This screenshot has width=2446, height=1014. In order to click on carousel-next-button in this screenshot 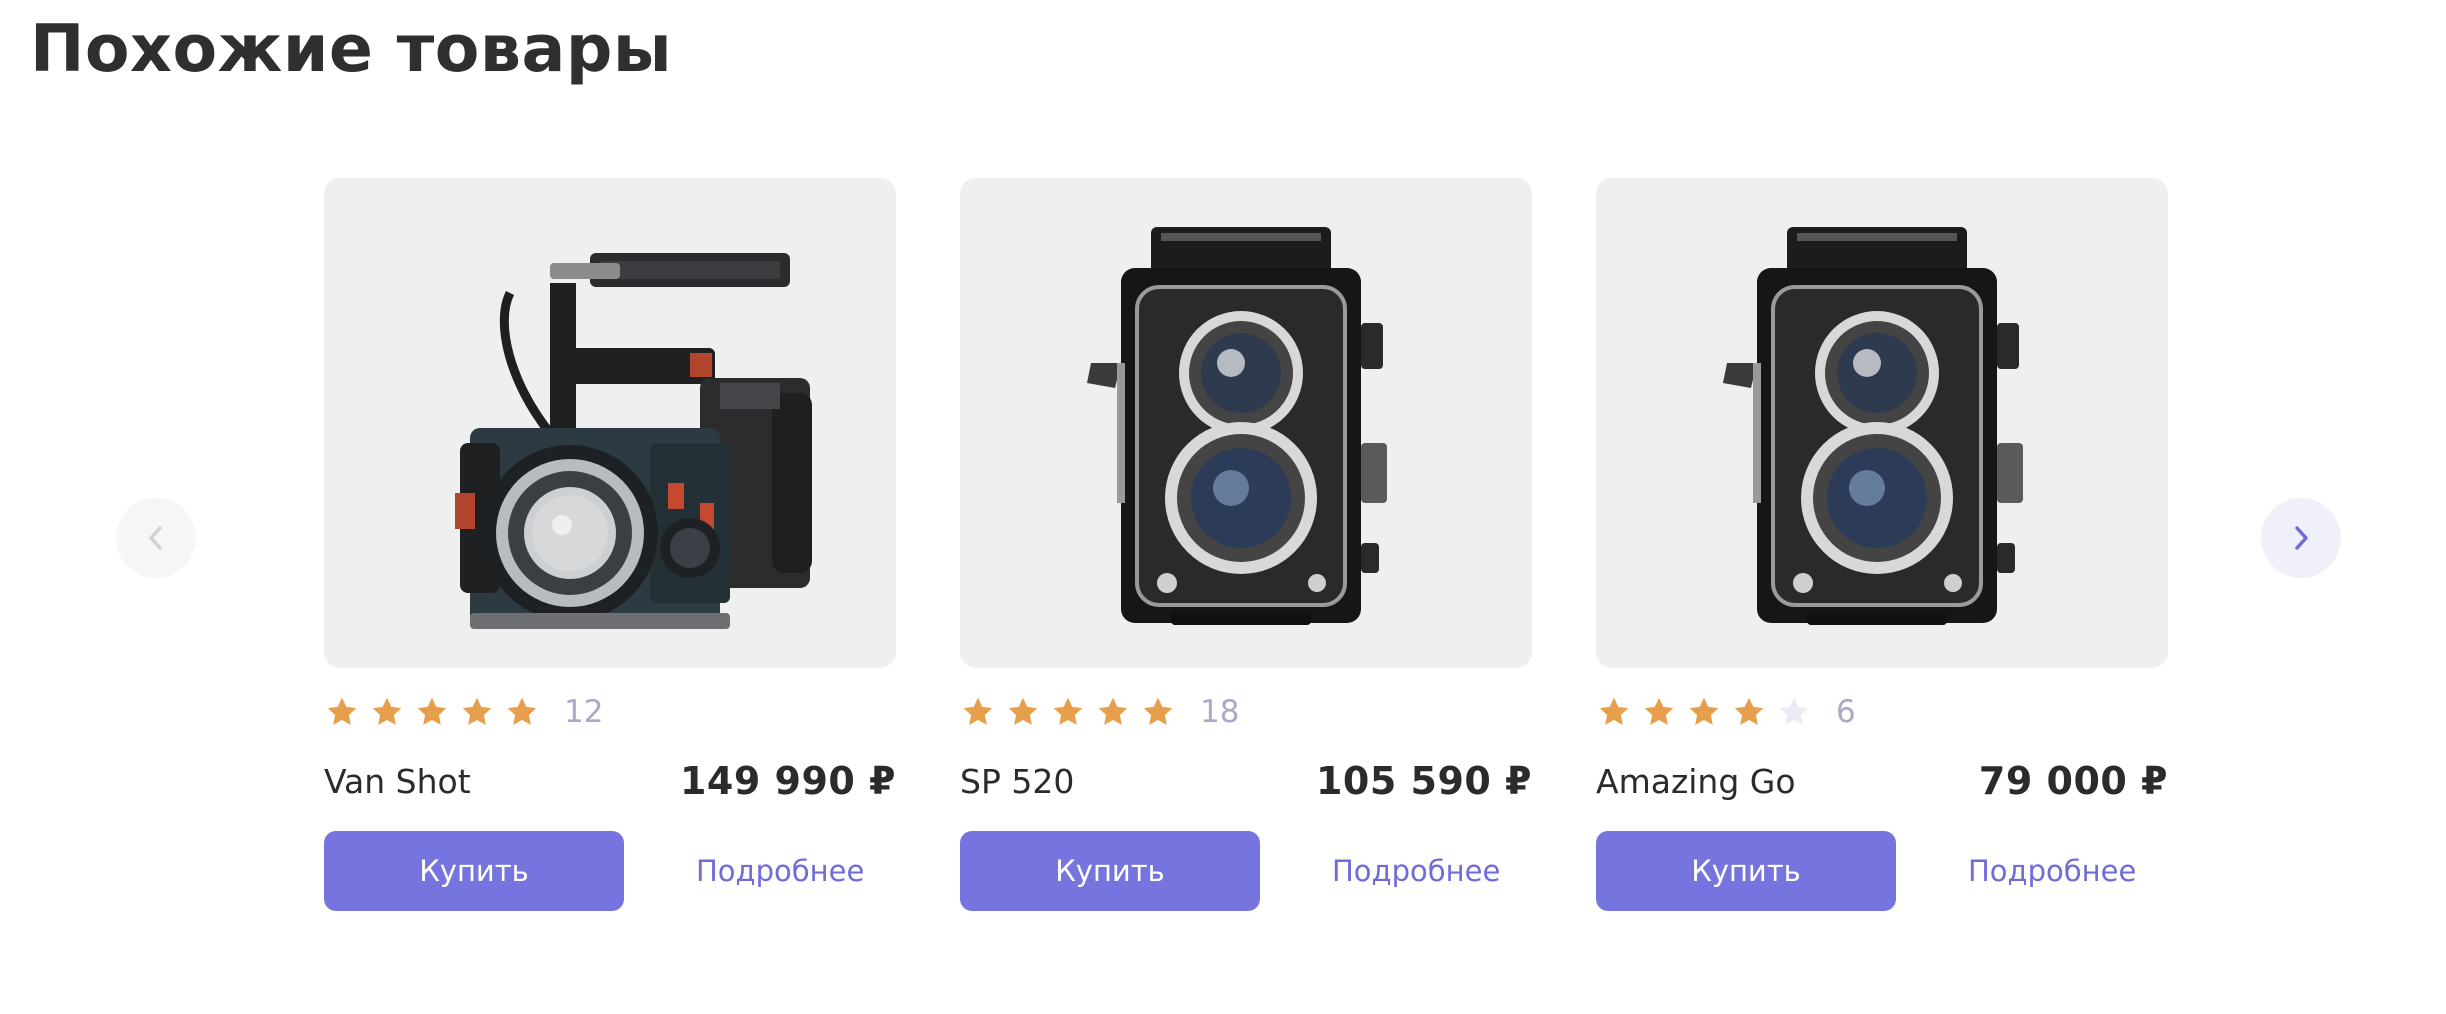, I will do `click(2301, 538)`.